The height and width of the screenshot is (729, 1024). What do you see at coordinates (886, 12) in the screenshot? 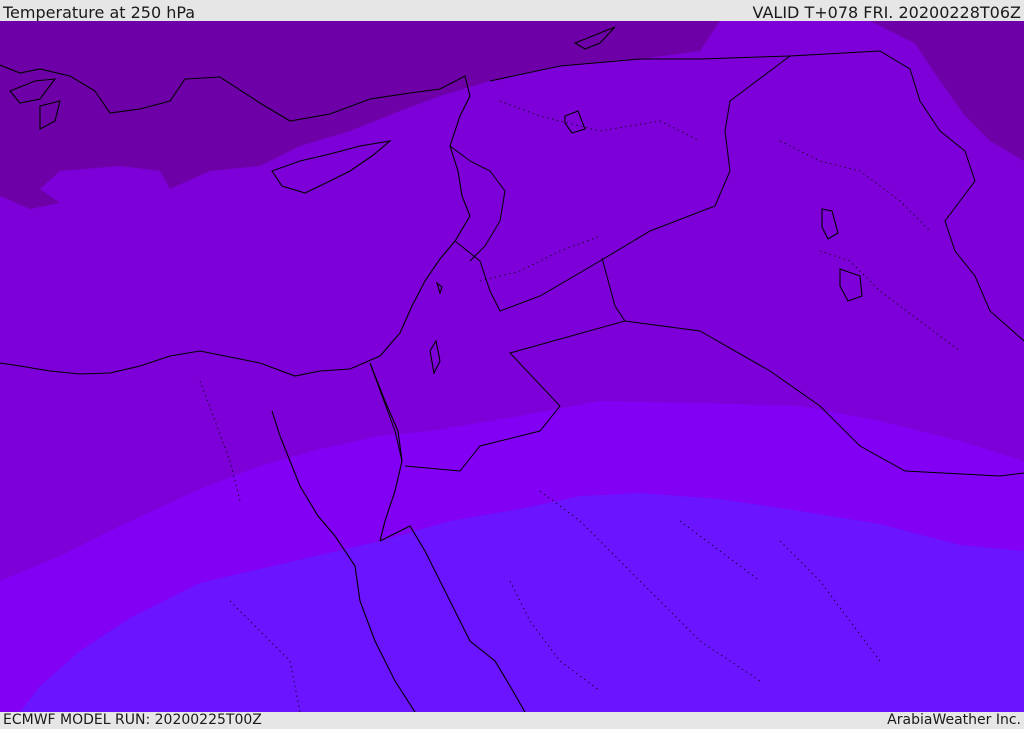
I see `valid-time: VALID T+078 FRI. 20200228T06Z` at bounding box center [886, 12].